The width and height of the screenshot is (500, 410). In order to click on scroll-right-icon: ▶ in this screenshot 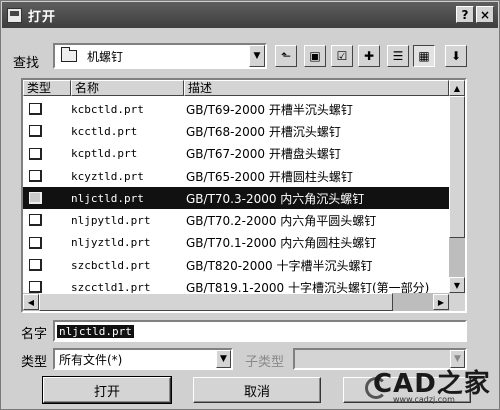, I will do `click(441, 302)`.